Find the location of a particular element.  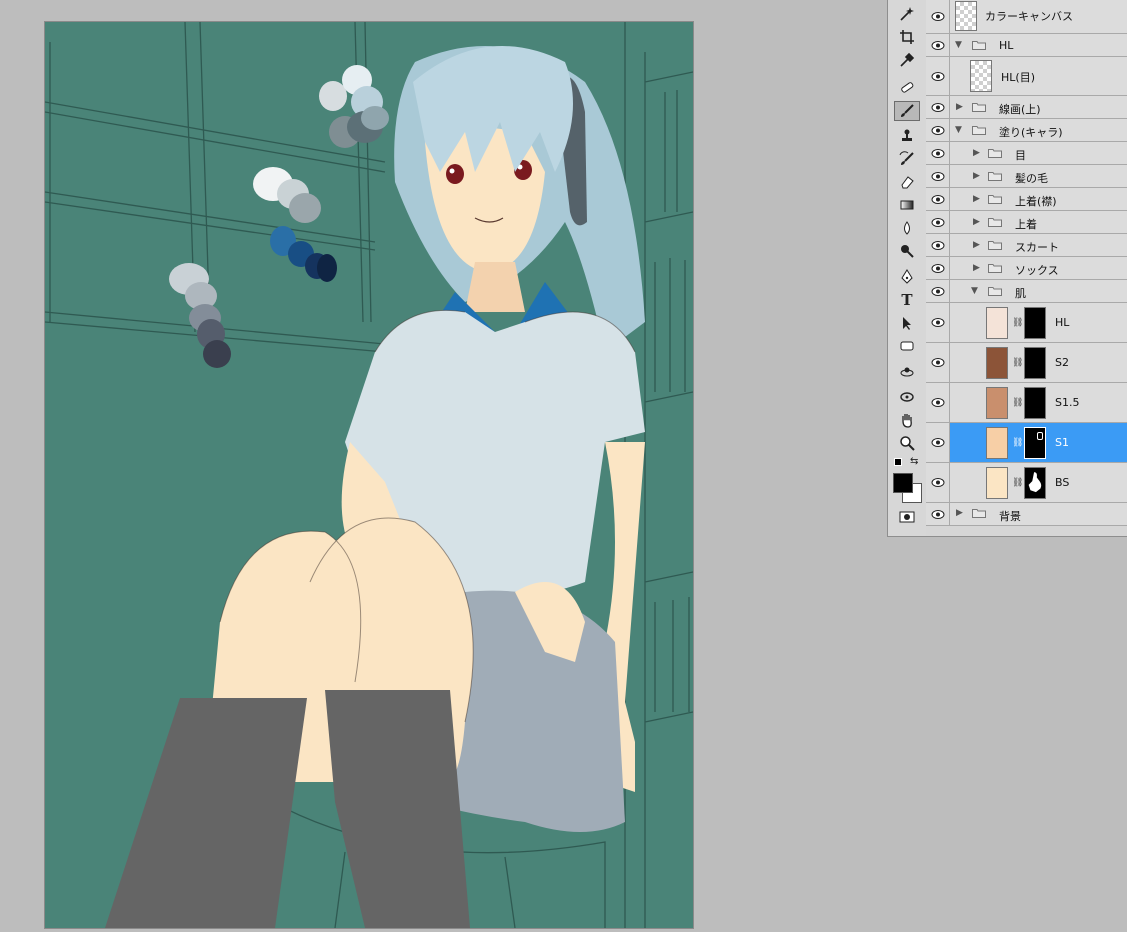

group-row: ▶ ソックス is located at coordinates (1026, 268).